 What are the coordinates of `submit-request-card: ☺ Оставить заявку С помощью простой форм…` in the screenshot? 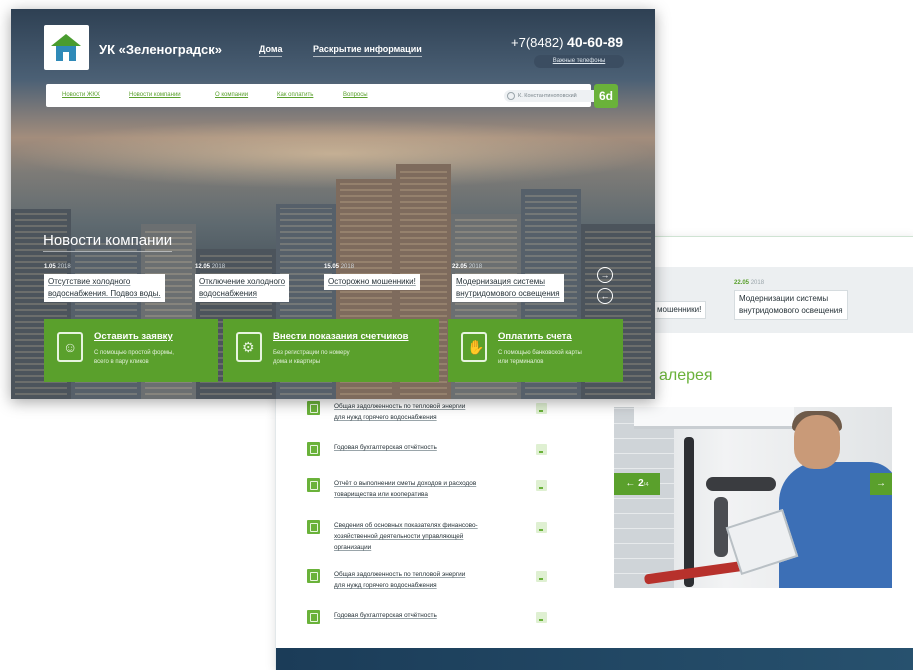 It's located at (131, 350).